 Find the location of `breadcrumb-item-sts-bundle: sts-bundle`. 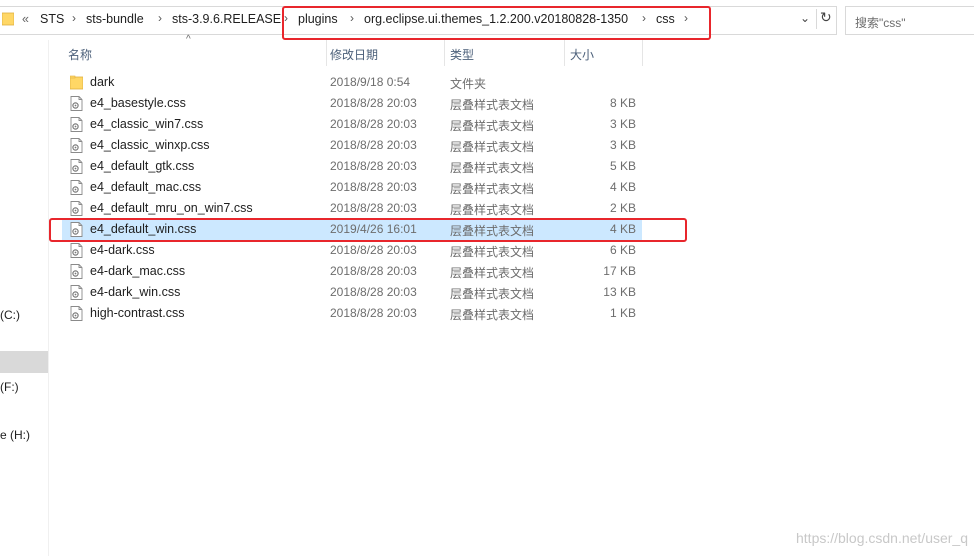

breadcrumb-item-sts-bundle: sts-bundle is located at coordinates (115, 19).